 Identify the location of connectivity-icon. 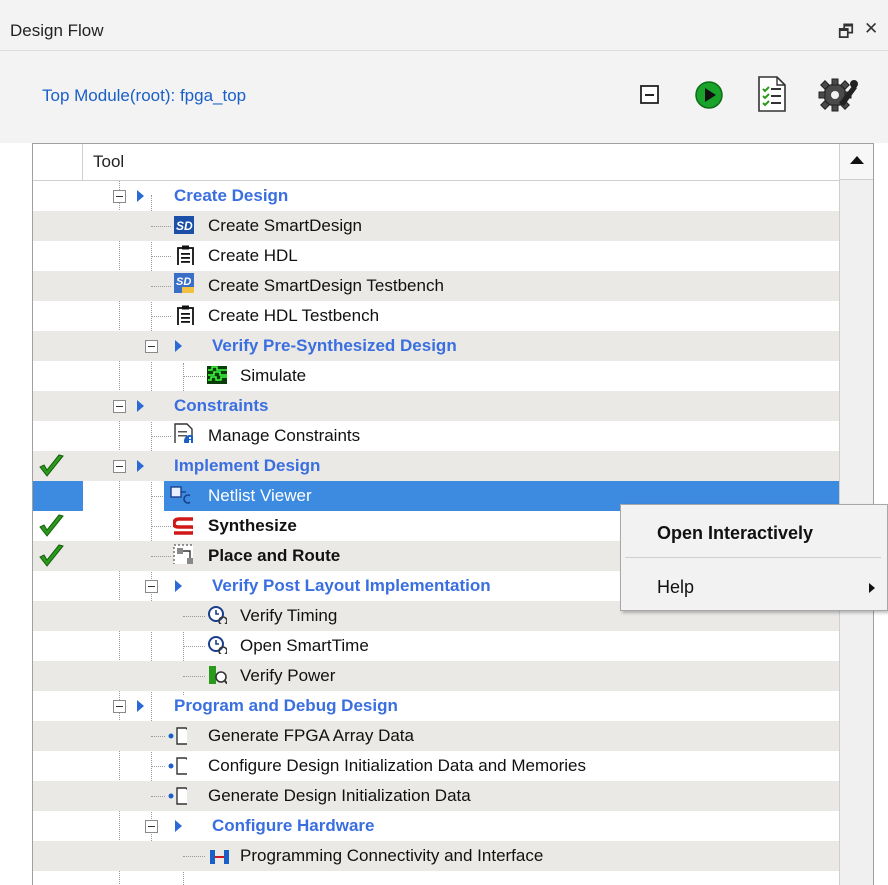
(219, 857).